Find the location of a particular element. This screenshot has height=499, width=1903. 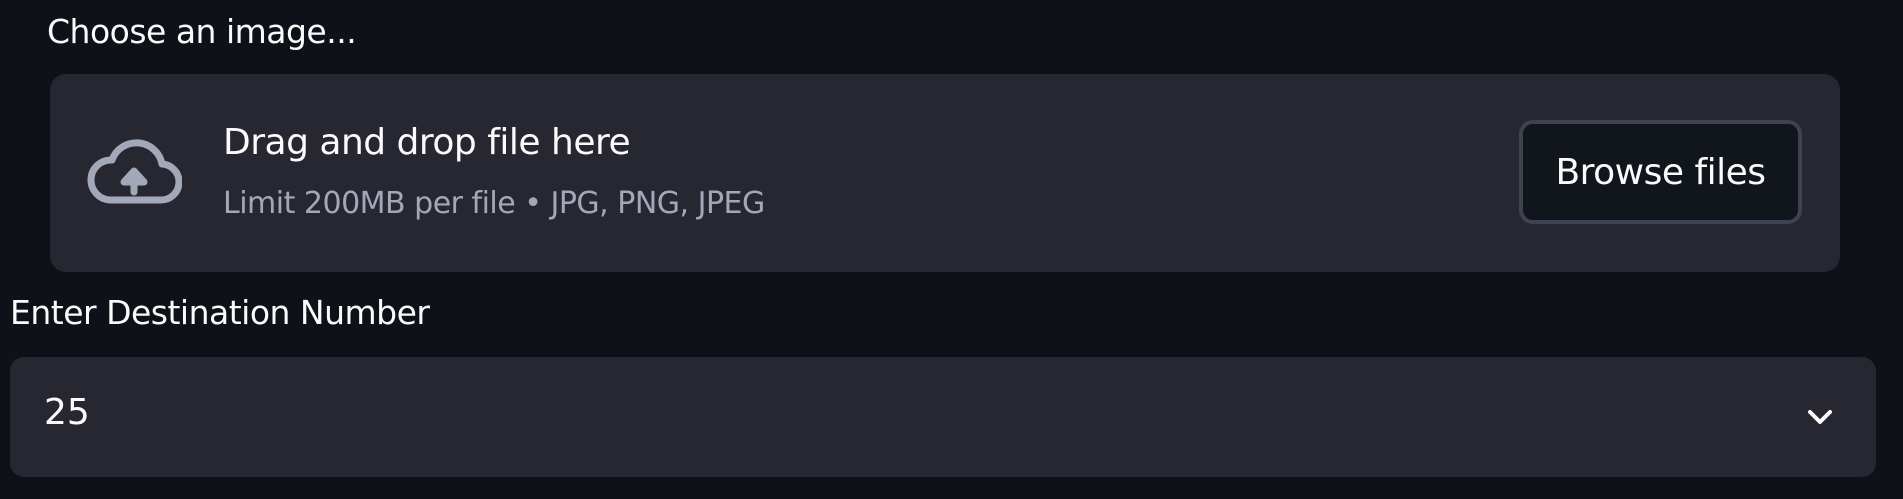

dropzone-instructions: Drag and drop file here is located at coordinates (427, 142).